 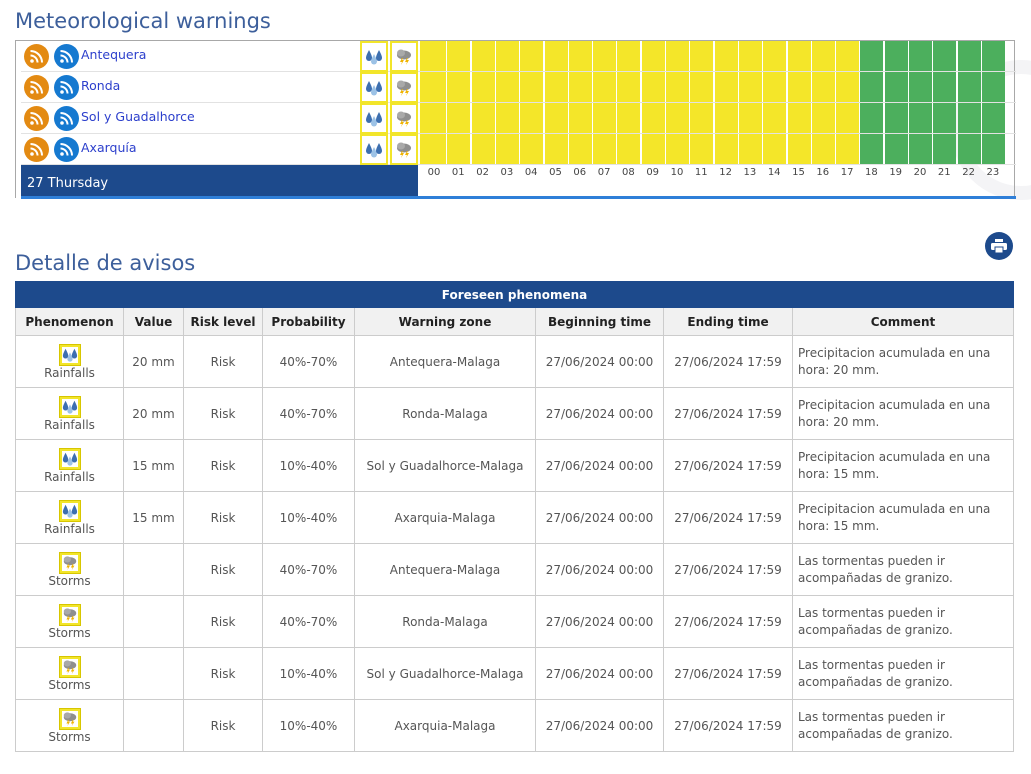 I want to click on print-button, so click(x=999, y=246).